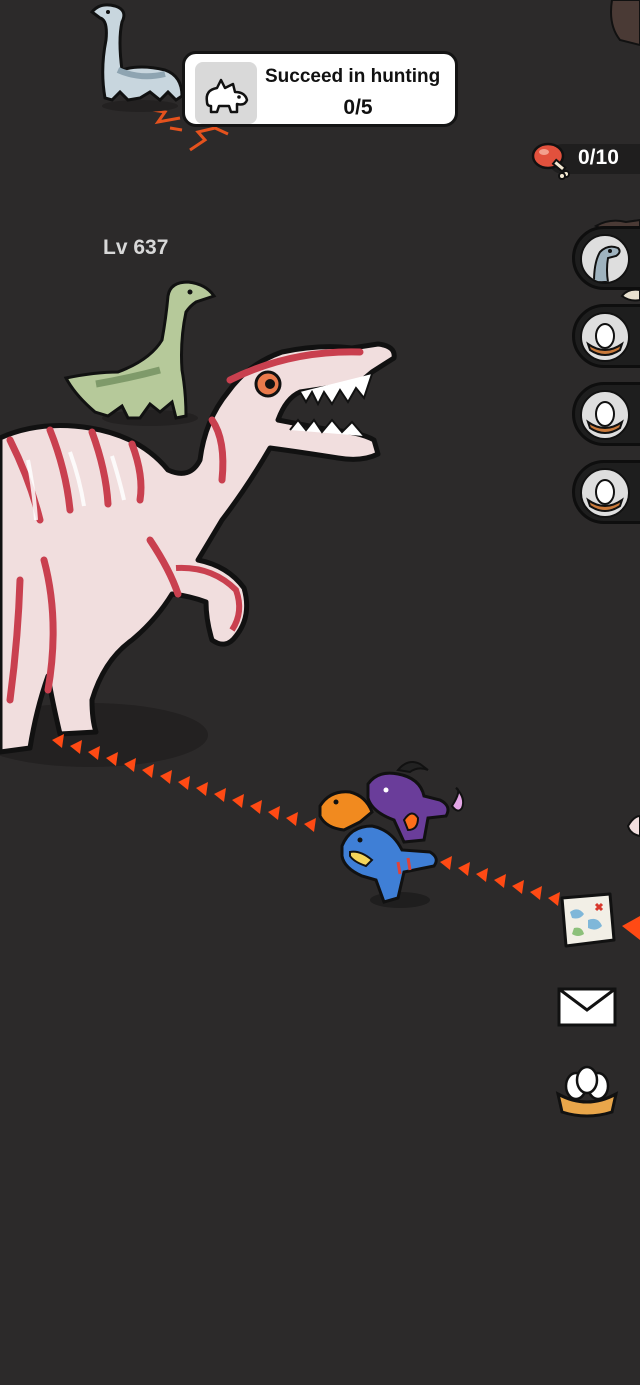  I want to click on map-icon, so click(587, 920).